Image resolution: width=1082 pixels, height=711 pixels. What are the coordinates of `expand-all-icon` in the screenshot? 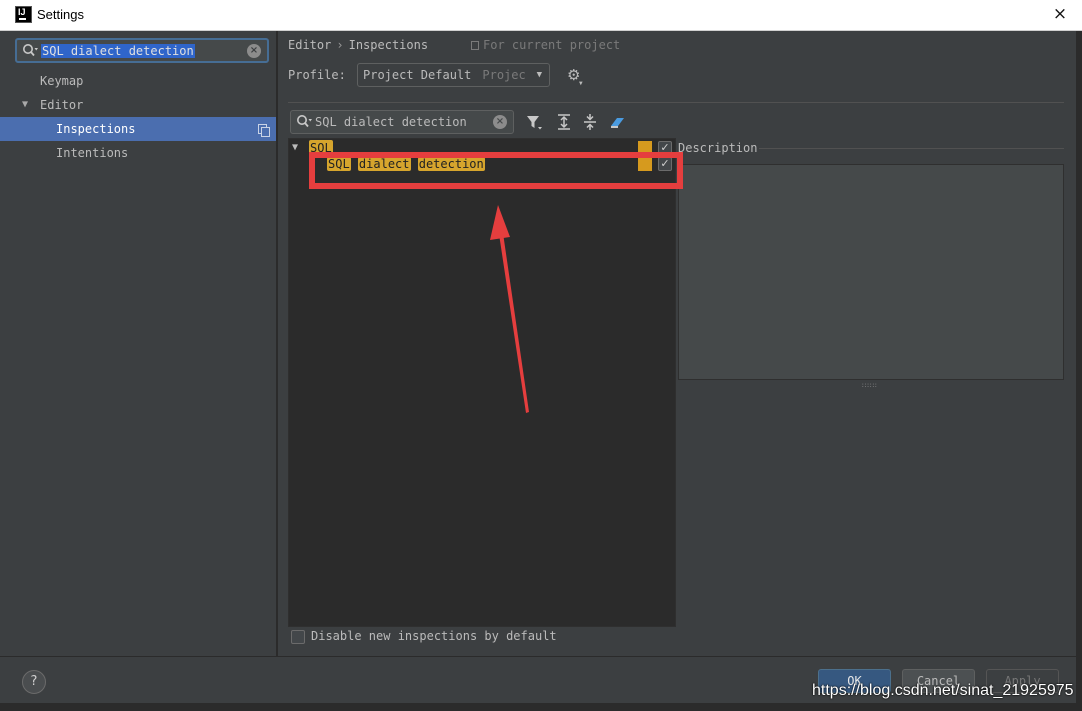 It's located at (564, 122).